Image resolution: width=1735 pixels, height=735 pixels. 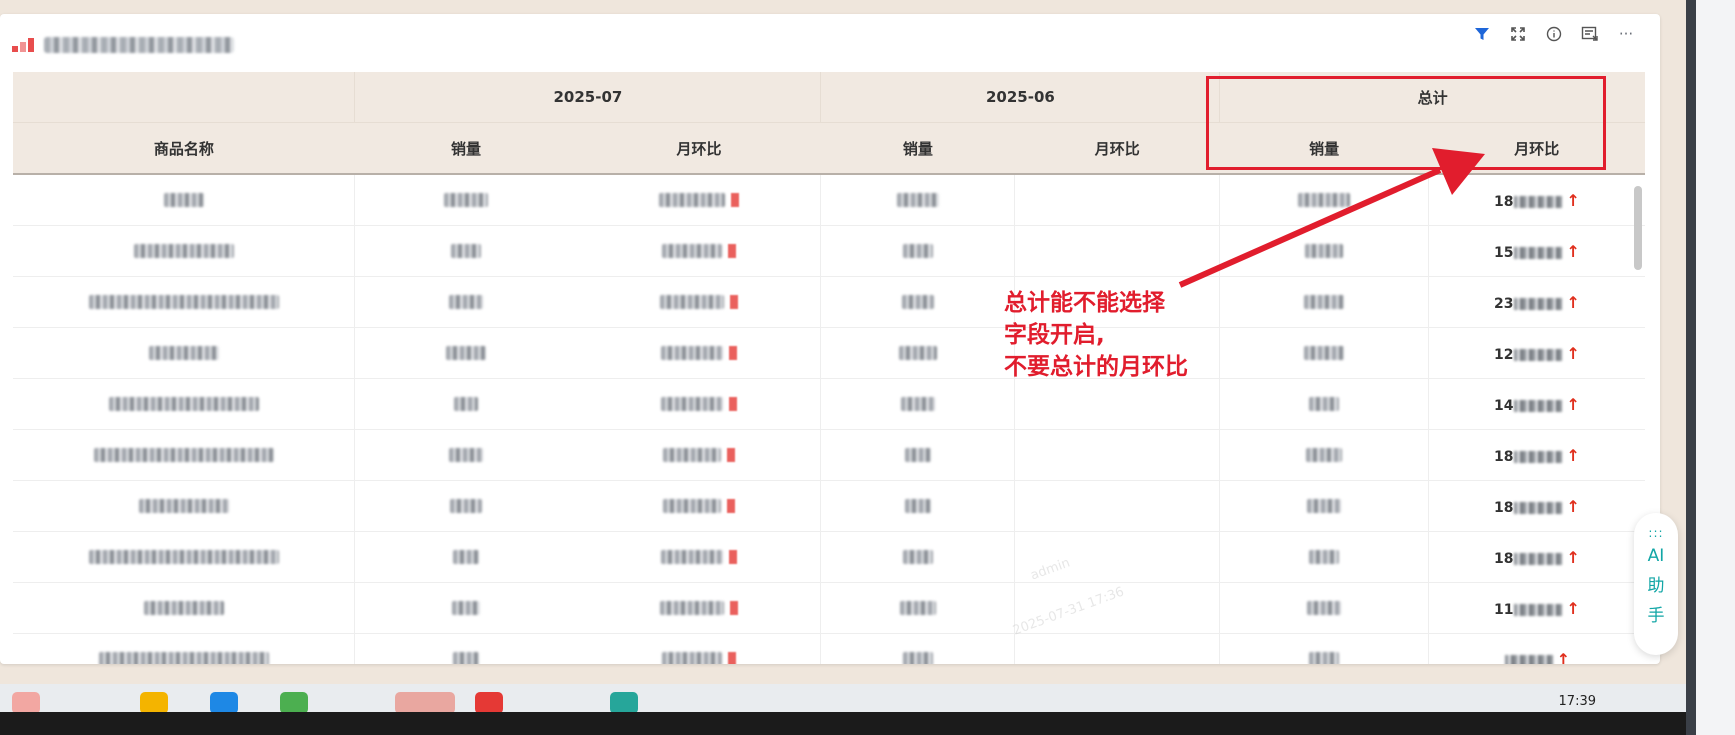 I want to click on adjacent-window, so click(x=1715, y=367).